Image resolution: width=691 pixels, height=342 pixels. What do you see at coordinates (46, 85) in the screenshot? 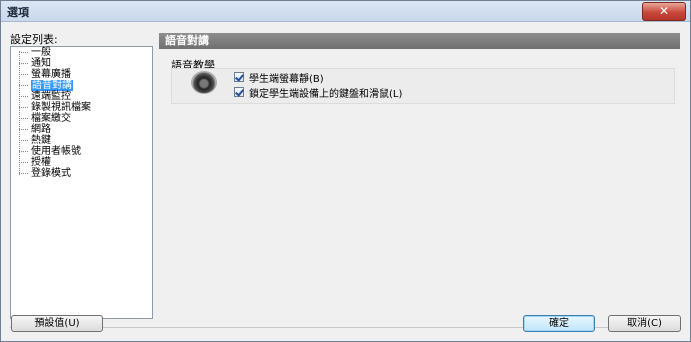
I see `tree-item-voice-intercom: 語音對講` at bounding box center [46, 85].